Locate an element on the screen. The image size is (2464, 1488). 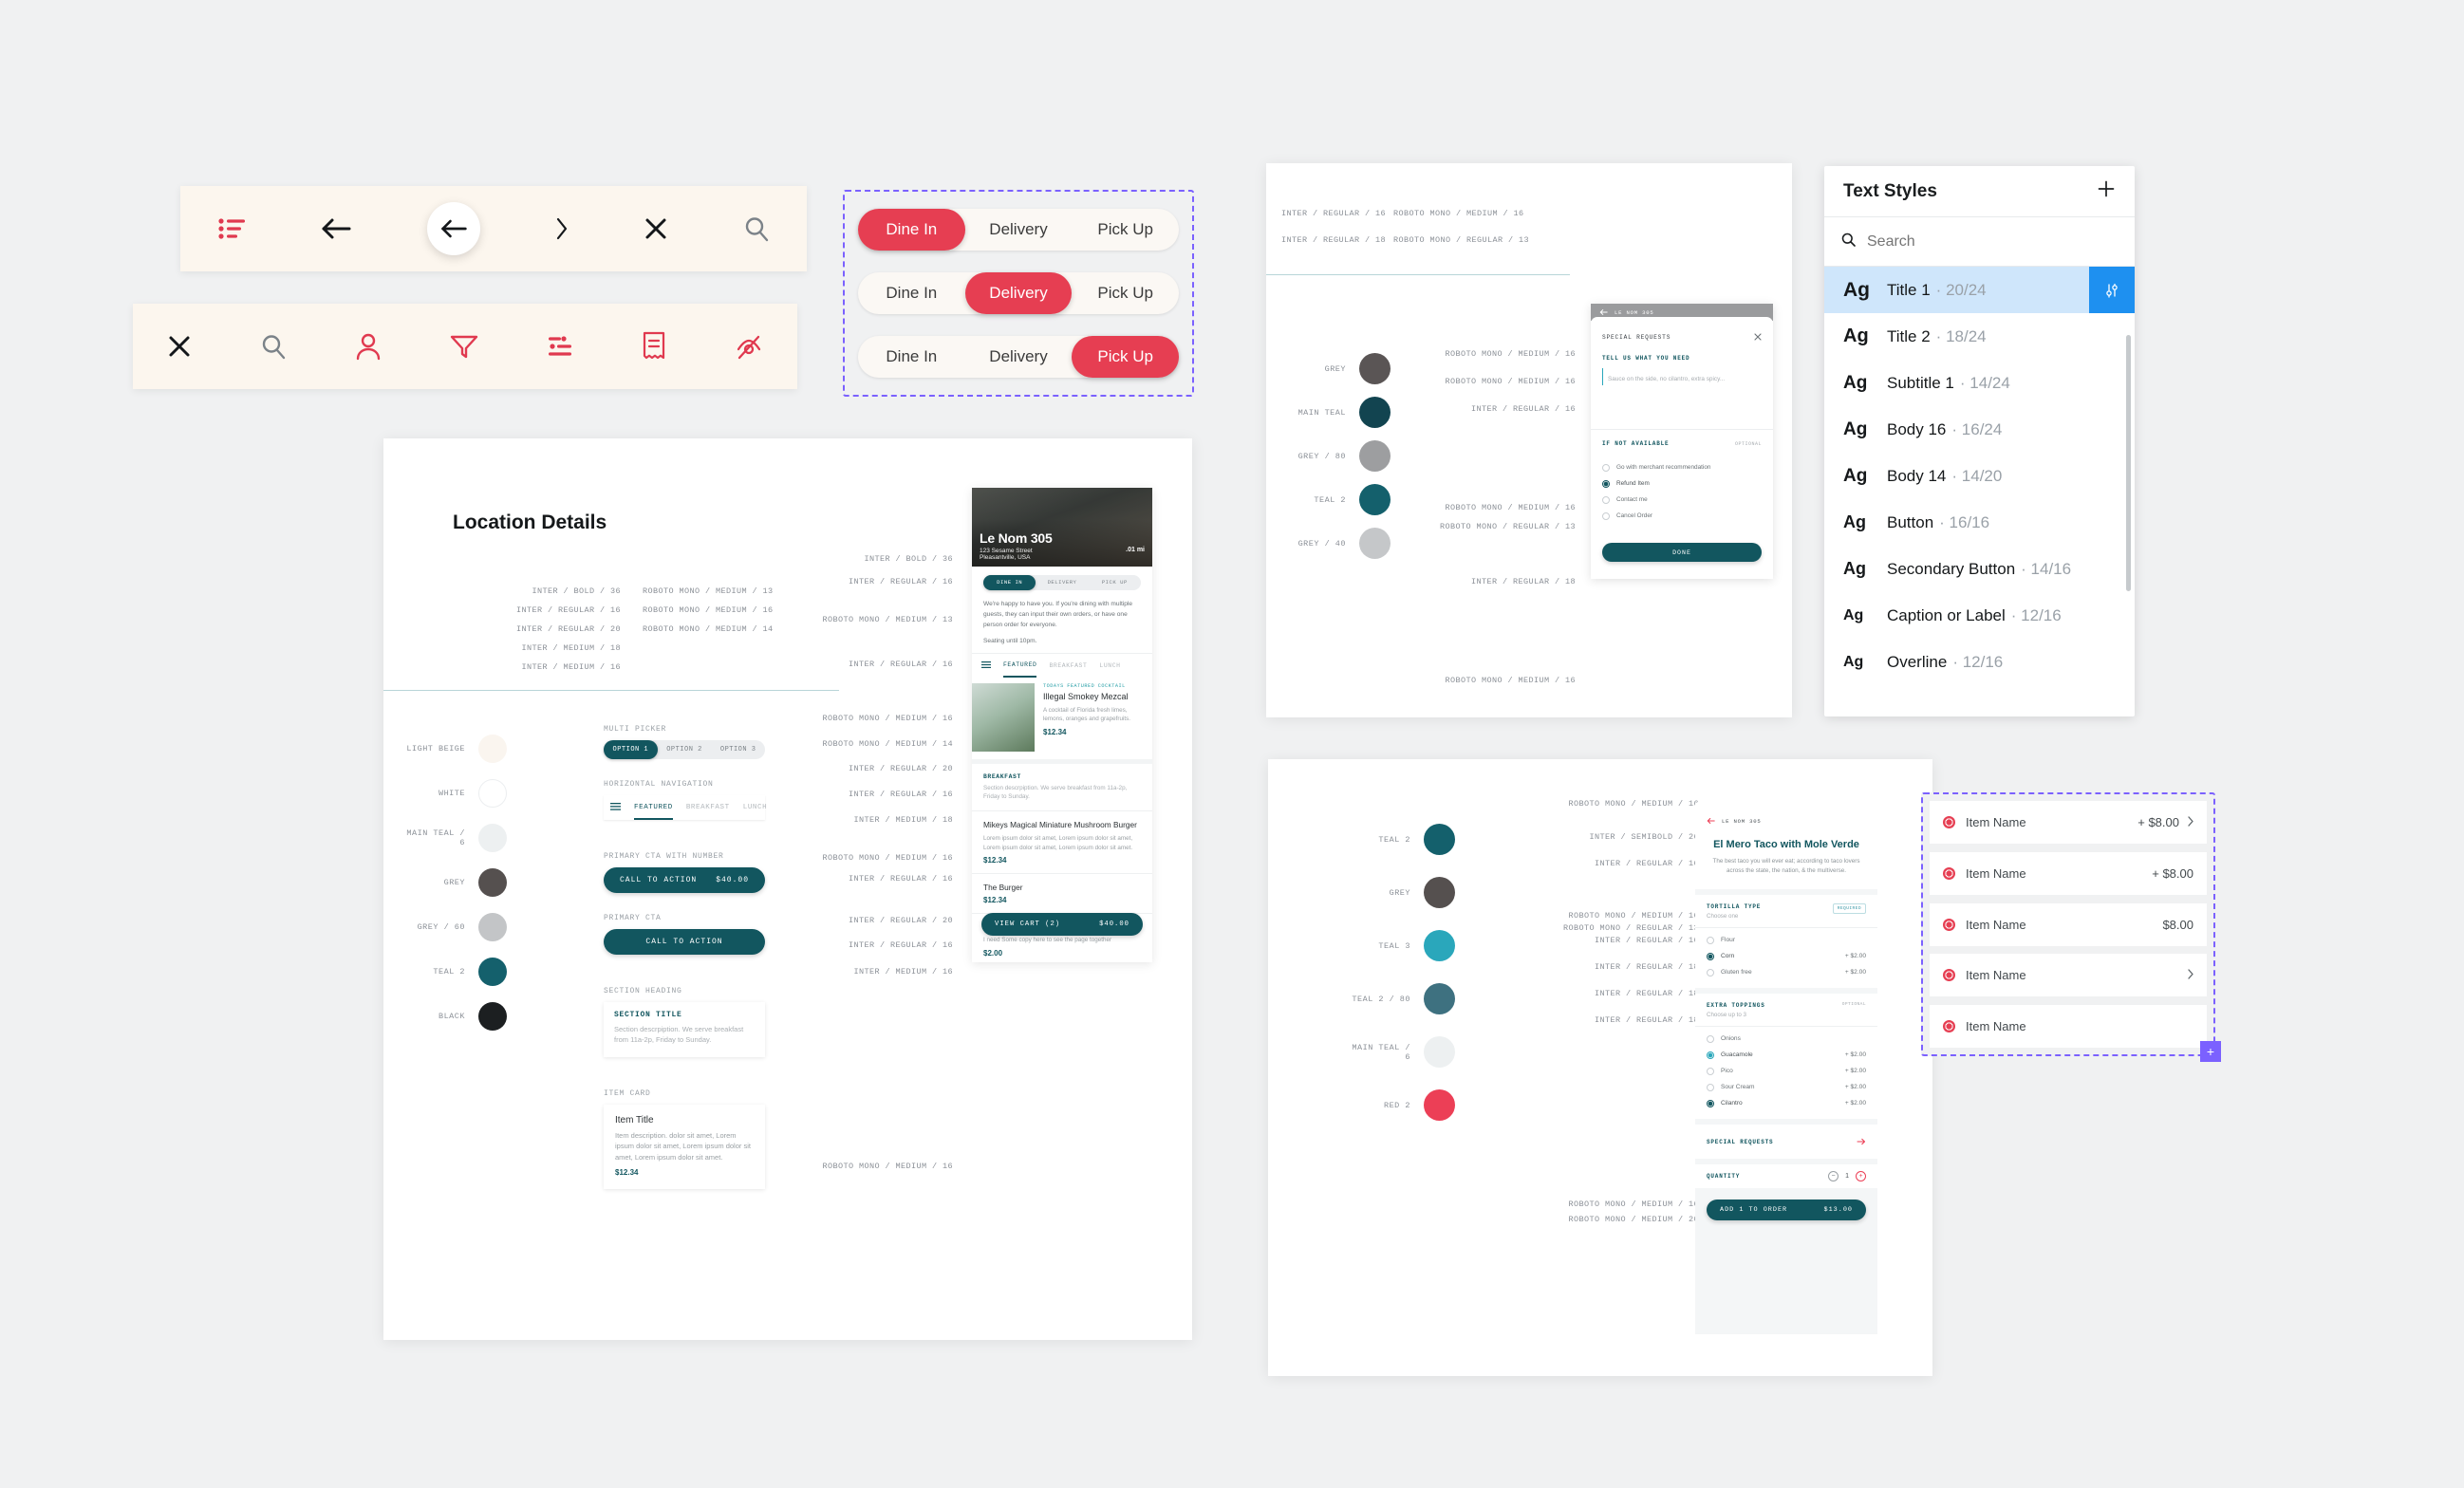
order-type-pick-up: PICK UP is located at coordinates (1115, 582).